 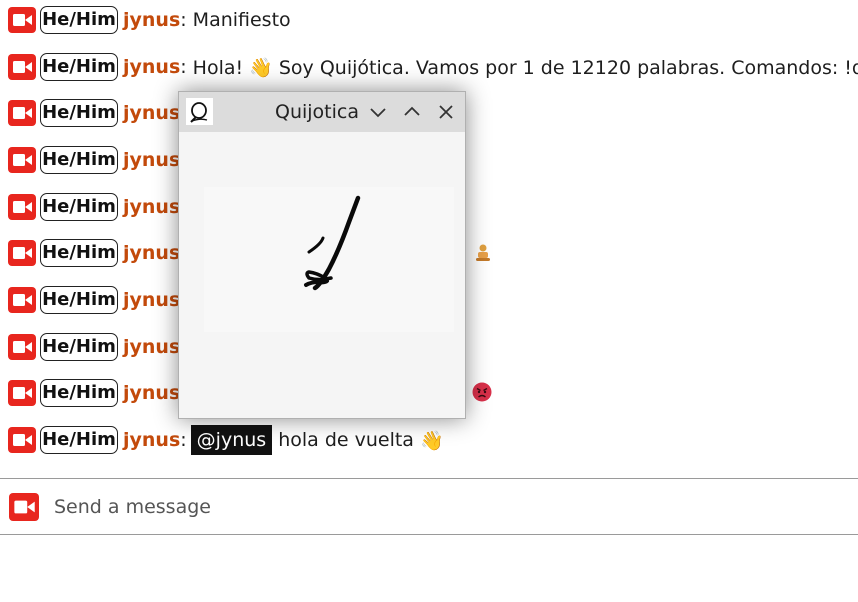 I want to click on mention-chip: @jynus, so click(x=231, y=440).